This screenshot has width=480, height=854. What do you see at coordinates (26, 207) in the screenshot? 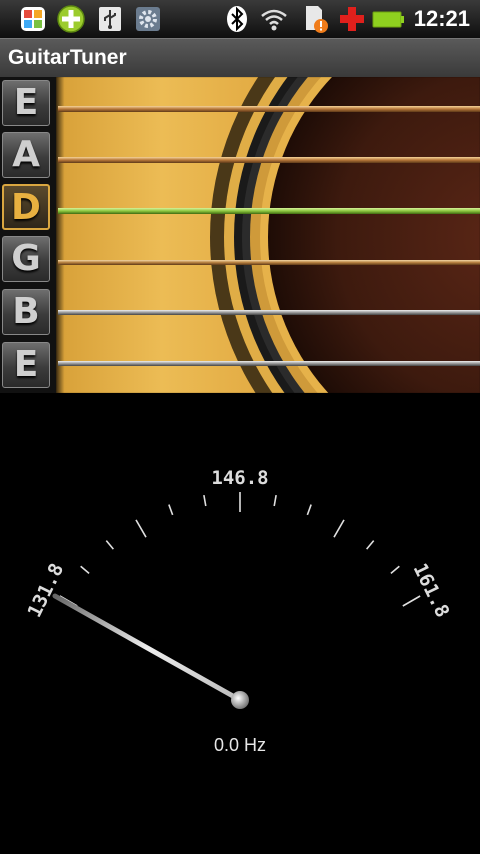
I see `note-button-d: D` at bounding box center [26, 207].